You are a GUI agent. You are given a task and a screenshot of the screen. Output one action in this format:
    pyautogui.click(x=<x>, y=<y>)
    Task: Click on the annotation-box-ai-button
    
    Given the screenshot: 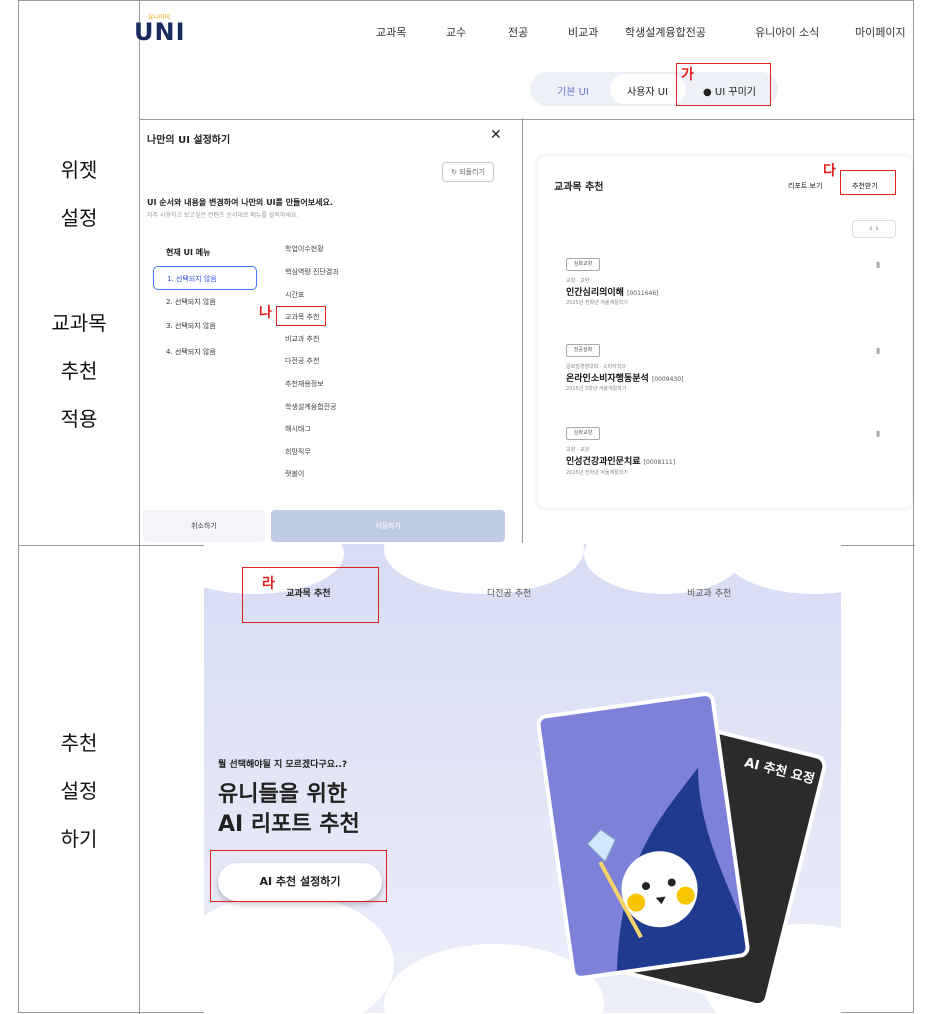 What is the action you would take?
    pyautogui.click(x=298, y=876)
    